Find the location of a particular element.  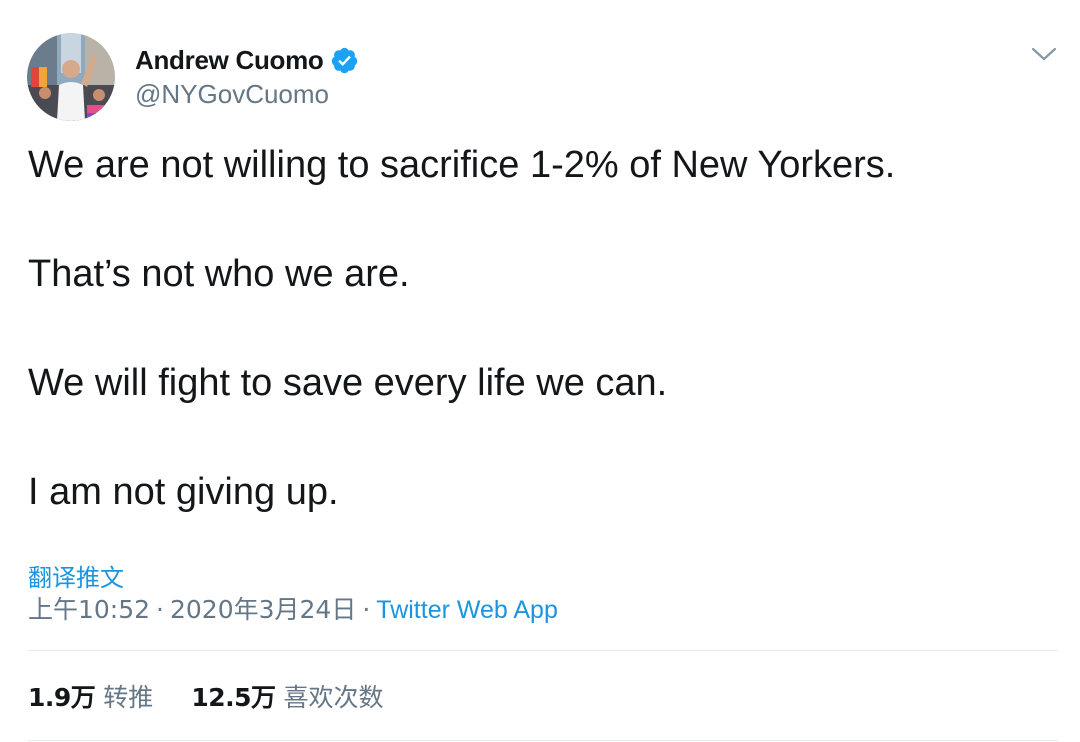

author-handle: @NYGovCuomo is located at coordinates (232, 94).